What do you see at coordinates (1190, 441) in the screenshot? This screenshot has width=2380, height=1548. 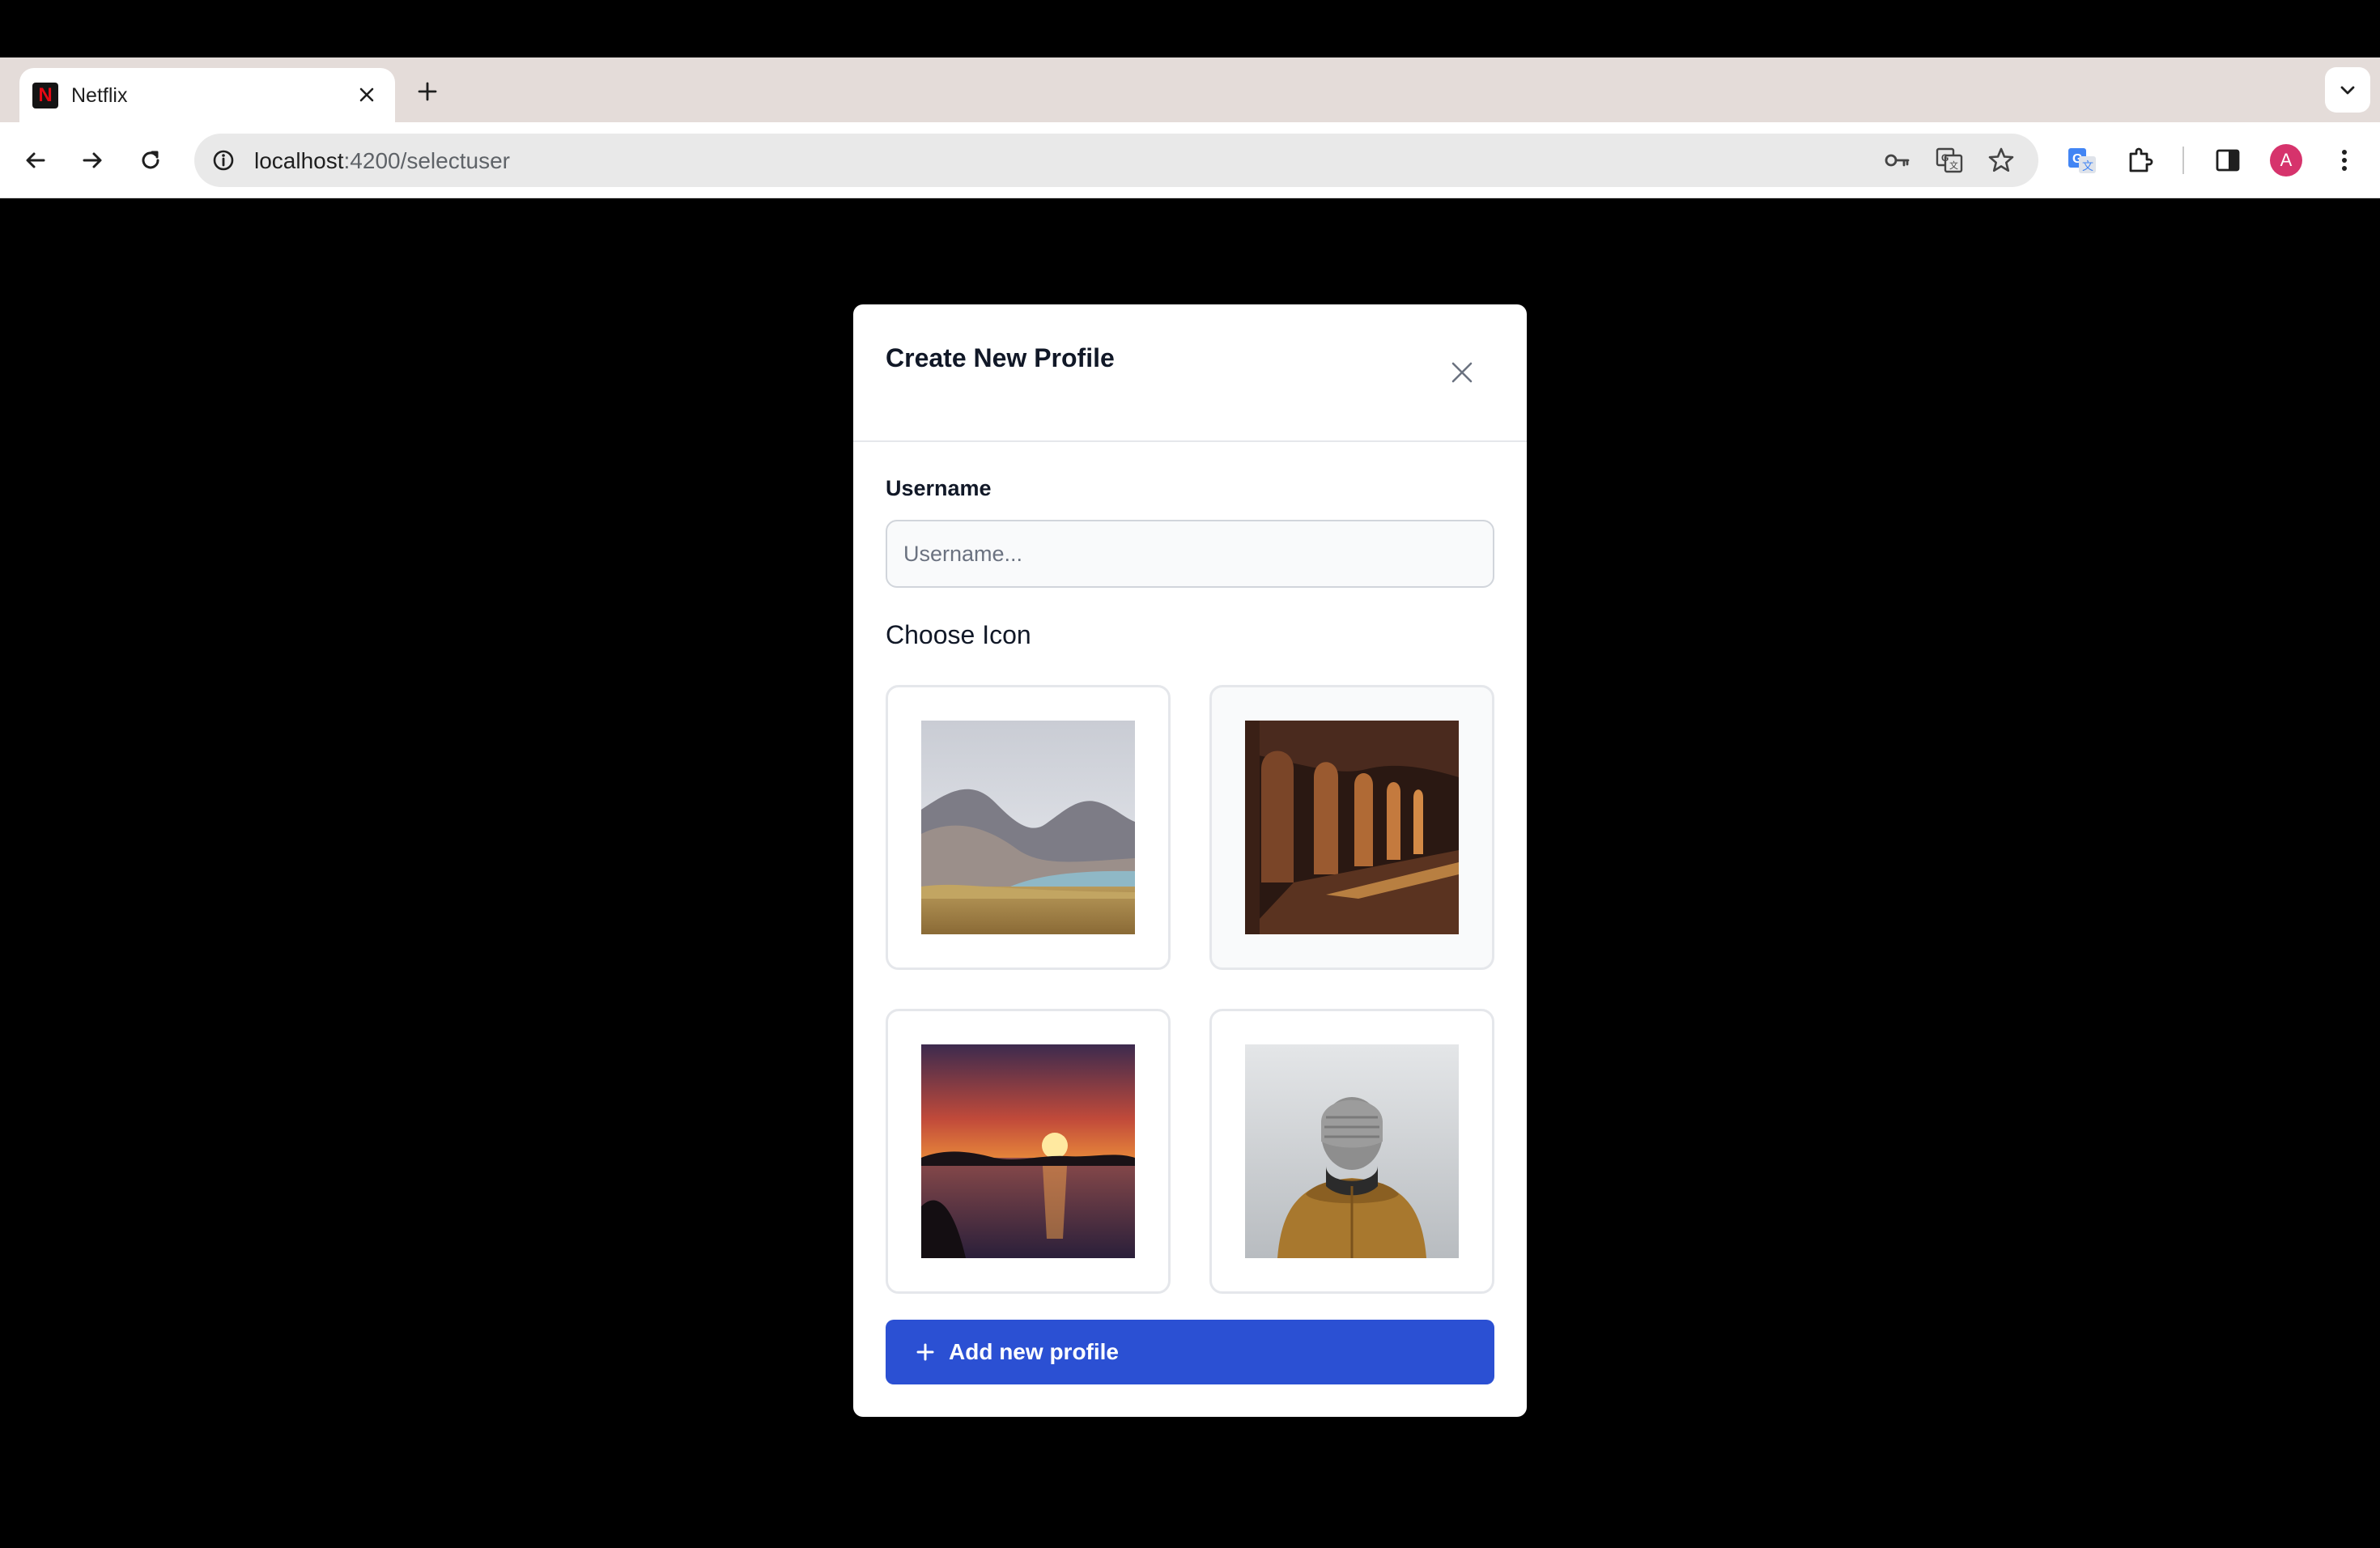 I see `modal-header-divider` at bounding box center [1190, 441].